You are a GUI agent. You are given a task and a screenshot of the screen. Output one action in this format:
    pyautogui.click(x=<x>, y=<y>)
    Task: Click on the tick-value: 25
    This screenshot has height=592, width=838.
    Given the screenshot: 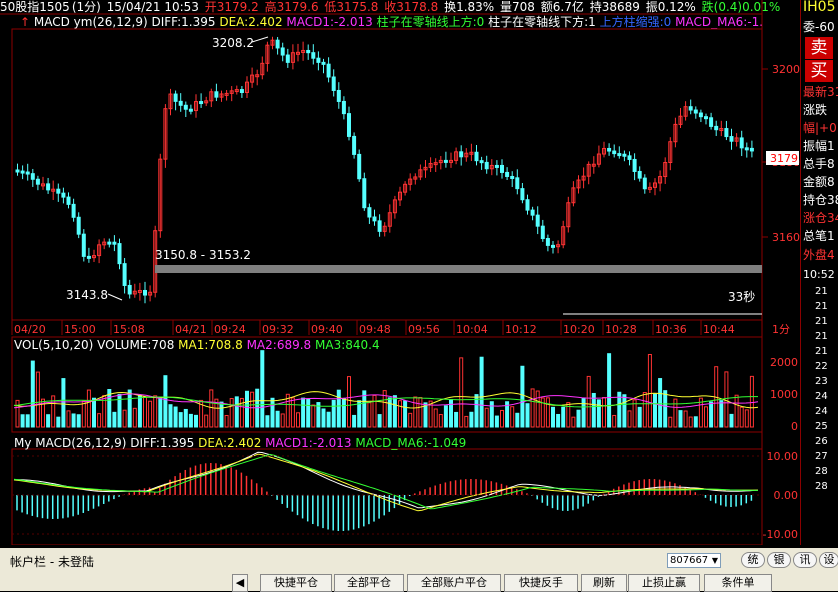 What is the action you would take?
    pyautogui.click(x=821, y=426)
    